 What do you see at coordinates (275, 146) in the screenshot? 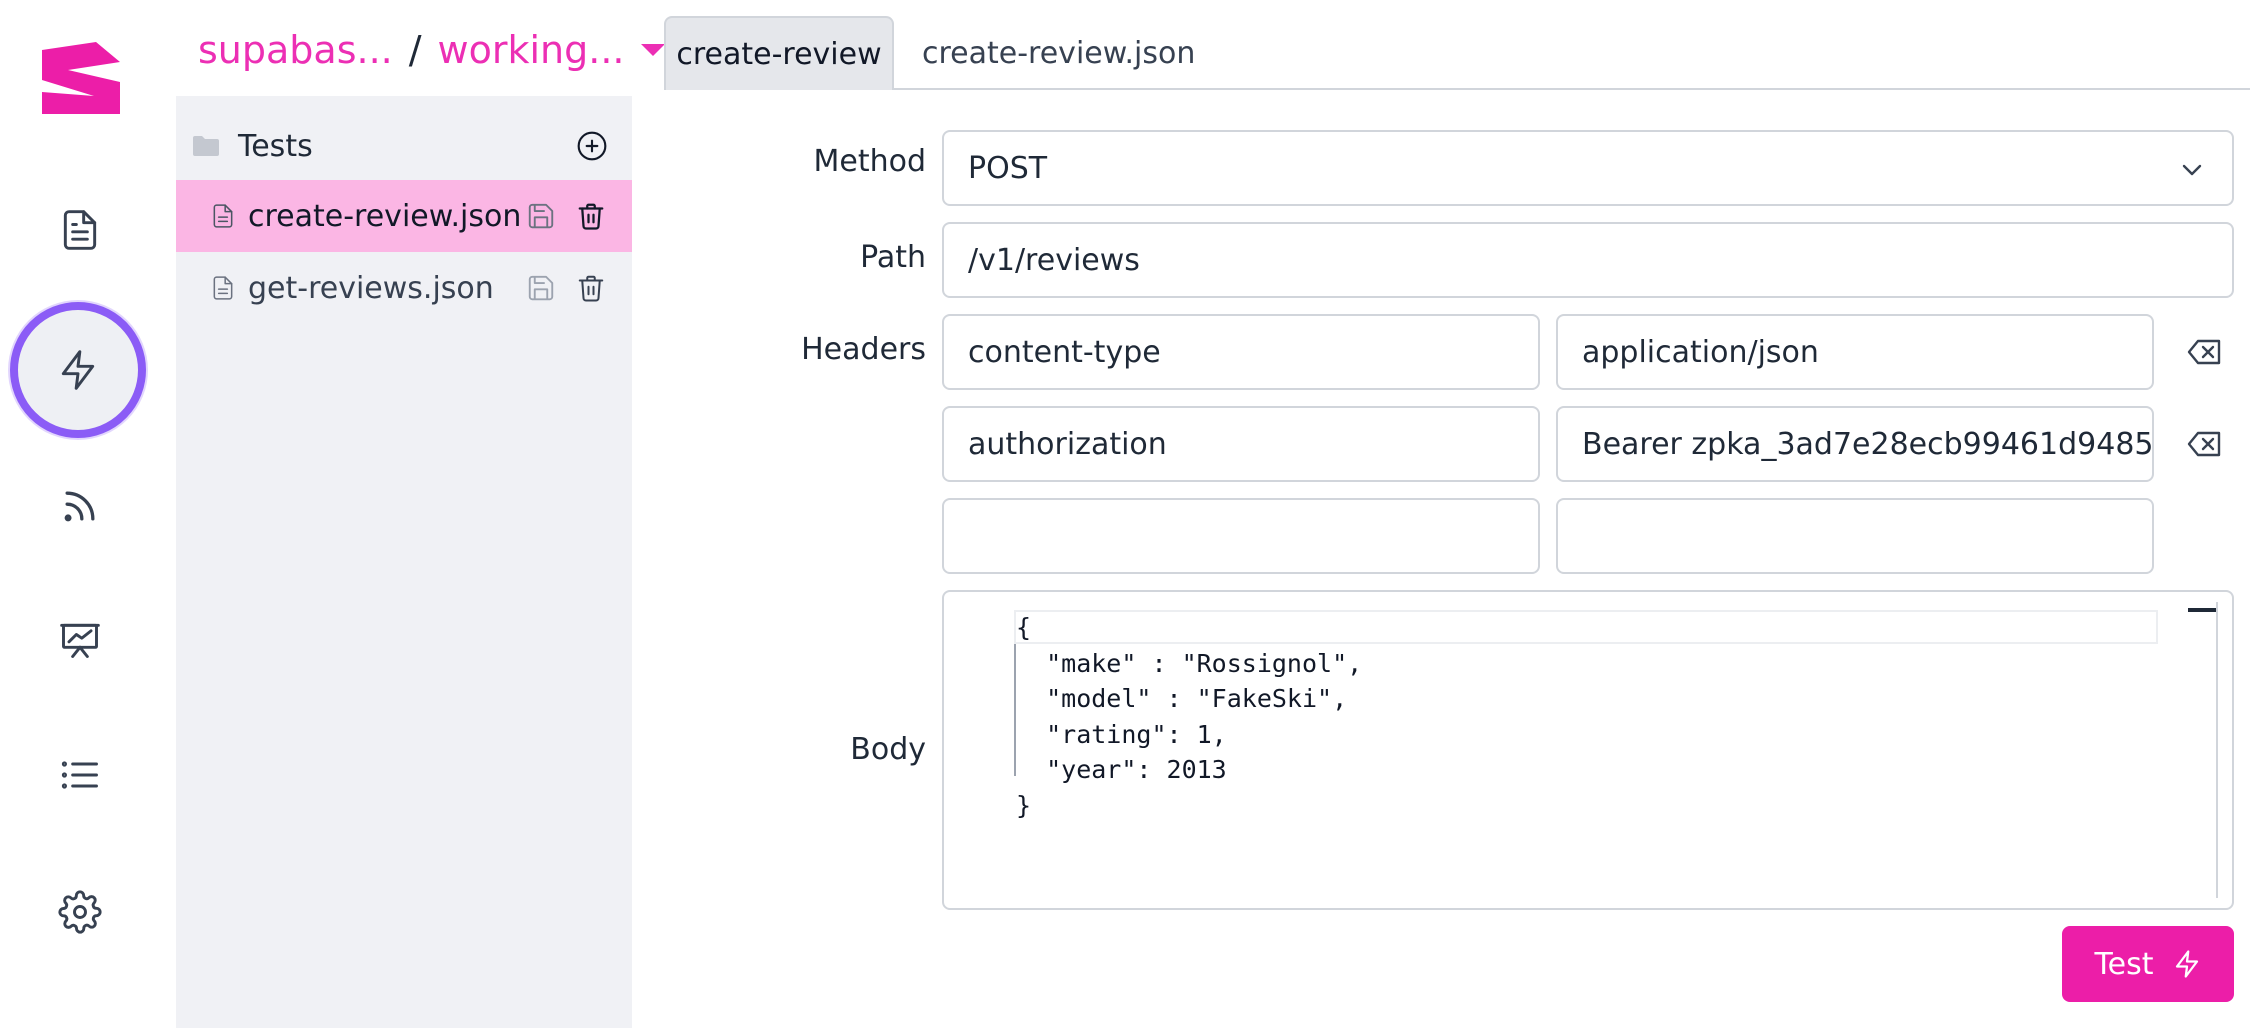
I see `folder-label: Tests` at bounding box center [275, 146].